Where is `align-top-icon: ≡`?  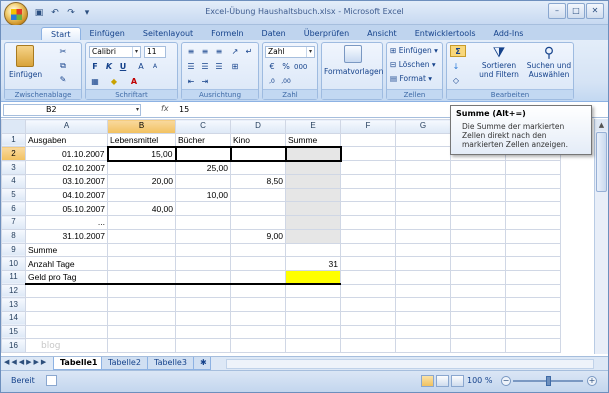 align-top-icon: ≡ is located at coordinates (191, 52).